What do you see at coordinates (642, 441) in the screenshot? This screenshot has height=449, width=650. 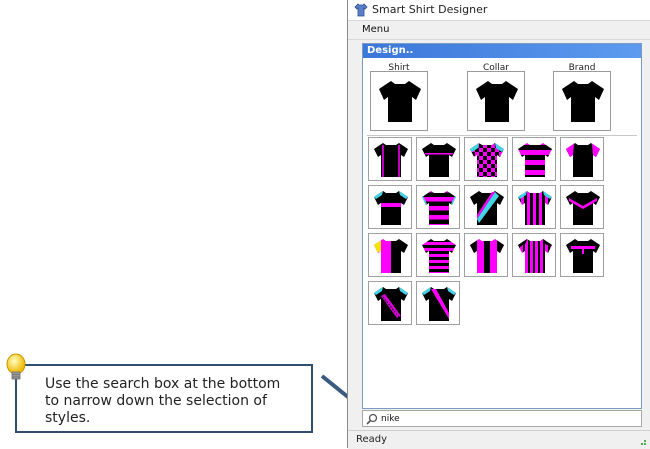 I see `resize-grip-icon` at bounding box center [642, 441].